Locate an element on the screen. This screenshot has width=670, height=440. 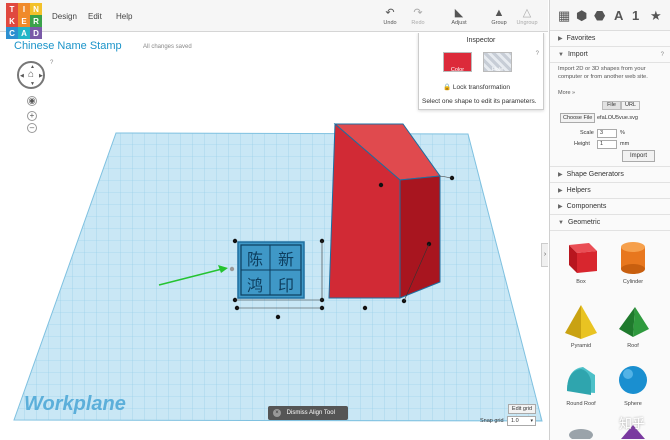
orbit-up-arrow-icon: ▲ is located at coordinates (32, 67).